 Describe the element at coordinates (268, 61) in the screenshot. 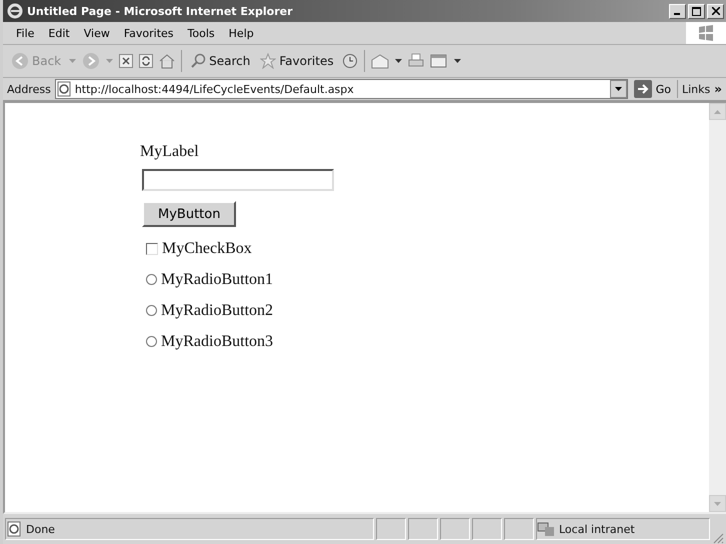

I see `star-icon` at that location.